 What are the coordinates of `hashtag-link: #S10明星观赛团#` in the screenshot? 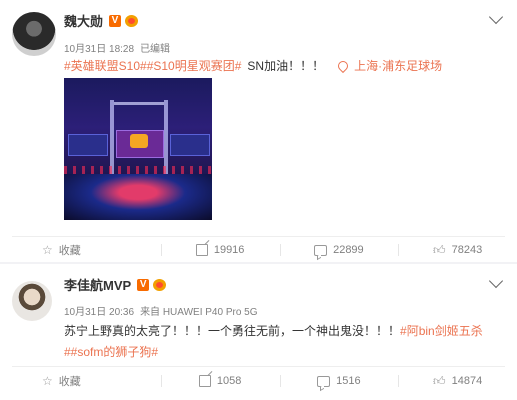 It's located at (194, 65).